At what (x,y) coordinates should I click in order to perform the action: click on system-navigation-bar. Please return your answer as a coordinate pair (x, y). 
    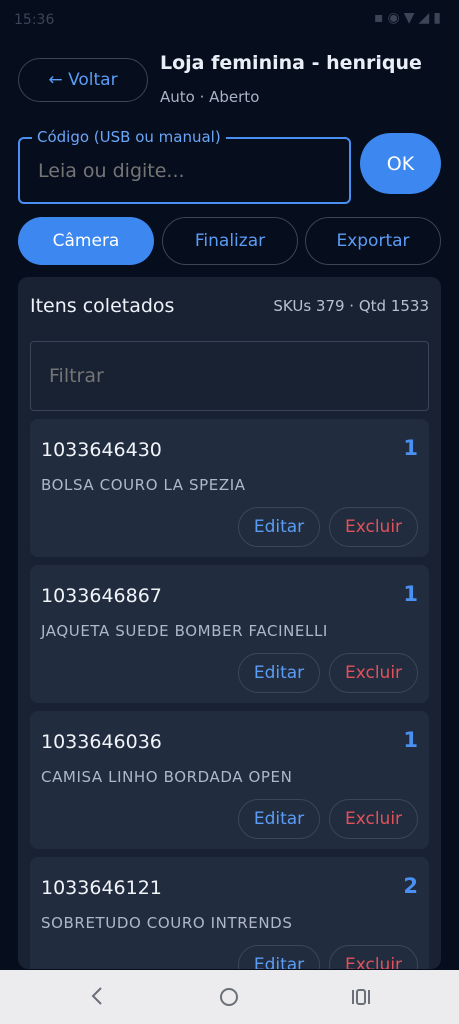
    Looking at the image, I should click on (229, 997).